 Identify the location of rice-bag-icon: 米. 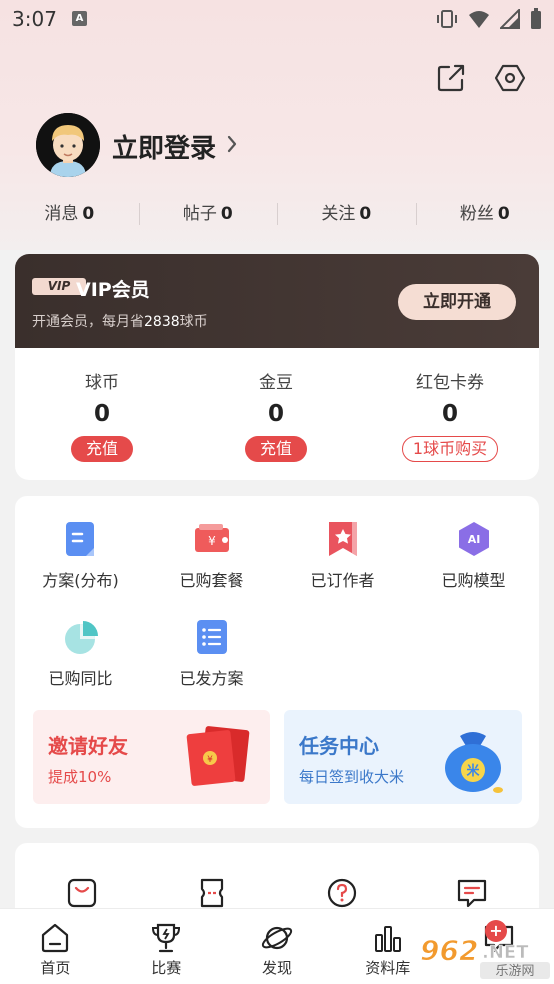
(474, 762).